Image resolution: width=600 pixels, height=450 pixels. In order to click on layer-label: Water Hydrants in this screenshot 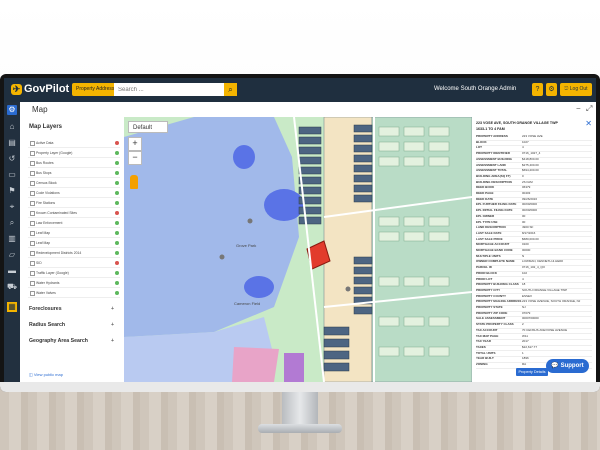, I will do `click(48, 282)`.